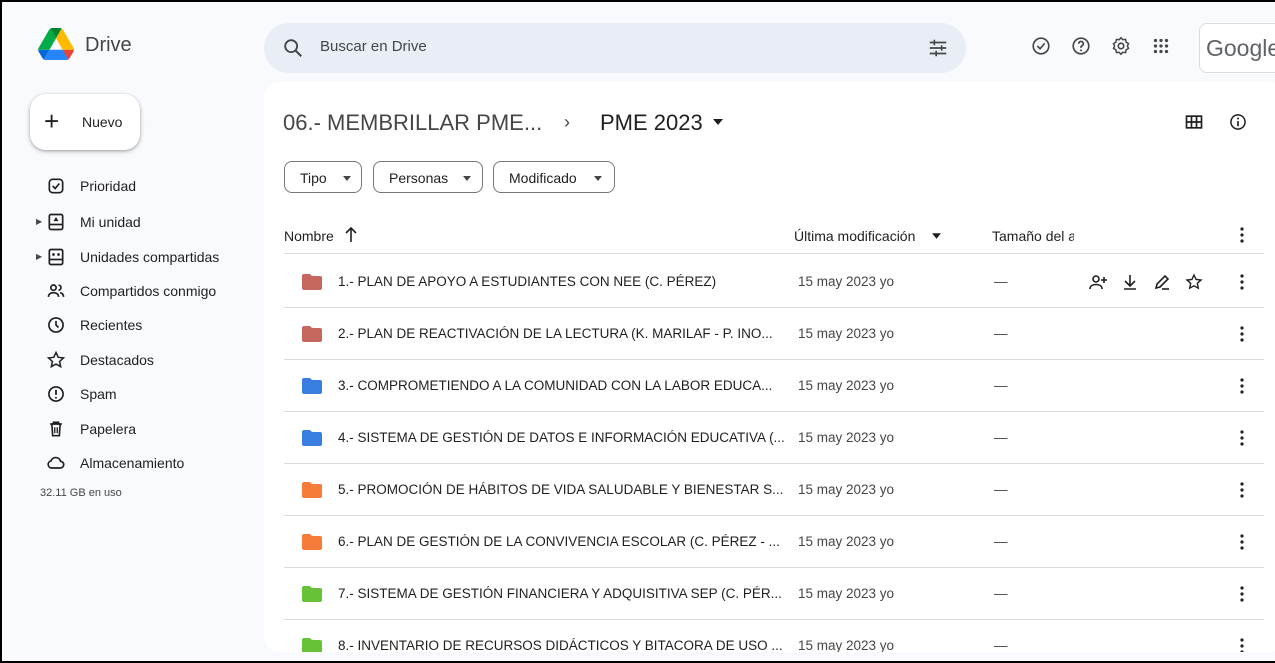 The width and height of the screenshot is (1275, 663). I want to click on file-table-header: Nombre Última modificación Tamaño del a, so click(774, 234).